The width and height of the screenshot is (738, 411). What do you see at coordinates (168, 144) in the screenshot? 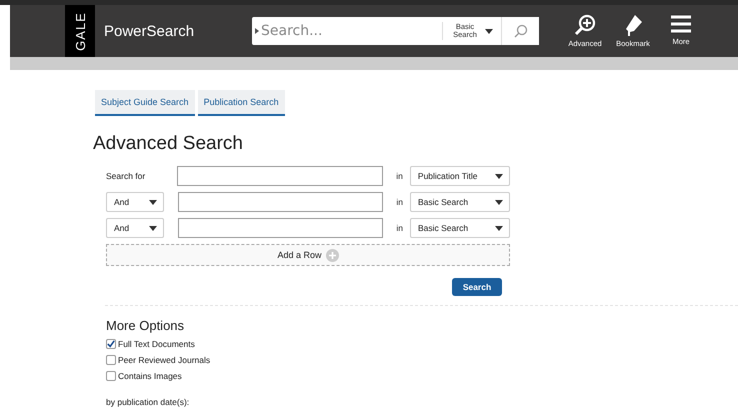
I see `page-title: Advanced Search` at bounding box center [168, 144].